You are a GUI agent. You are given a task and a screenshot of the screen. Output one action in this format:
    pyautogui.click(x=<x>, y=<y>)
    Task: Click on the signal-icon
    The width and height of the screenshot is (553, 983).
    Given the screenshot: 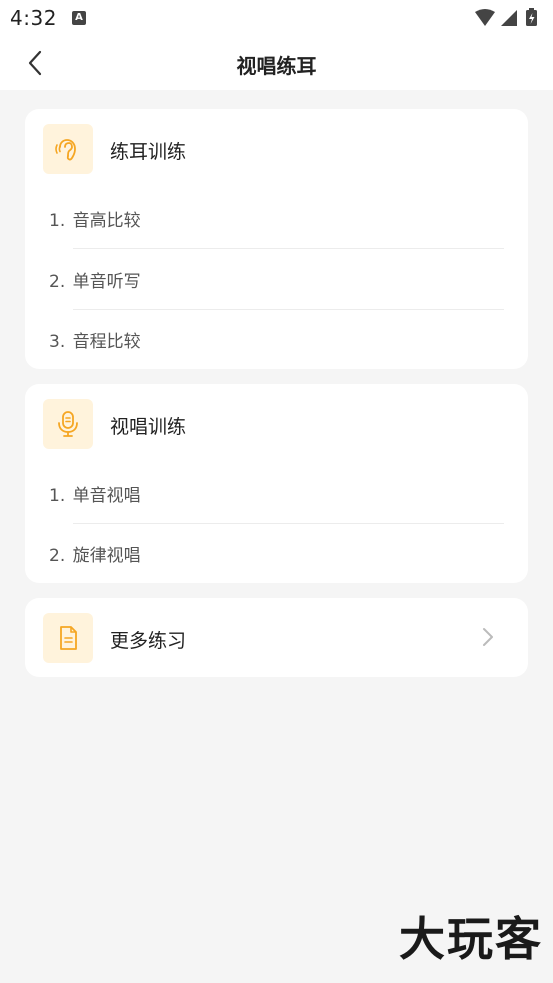 What is the action you would take?
    pyautogui.click(x=509, y=18)
    